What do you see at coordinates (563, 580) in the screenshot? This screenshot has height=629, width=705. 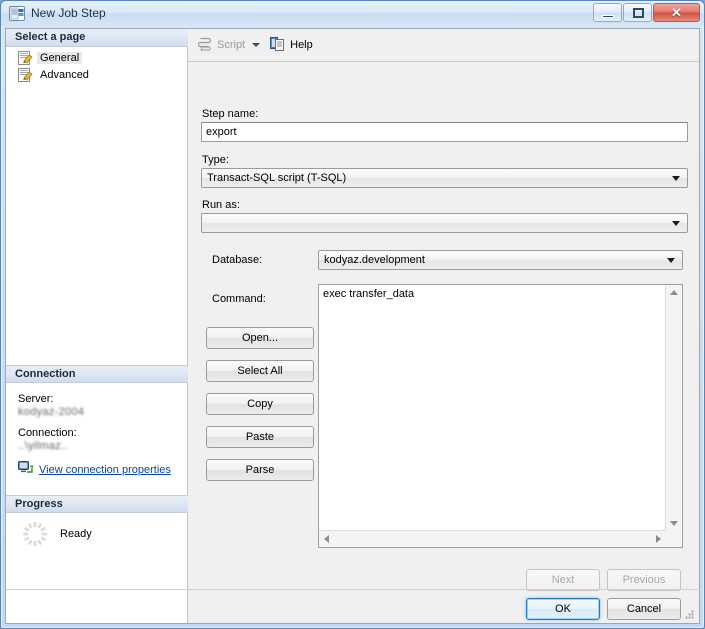 I see `next-button: Next` at bounding box center [563, 580].